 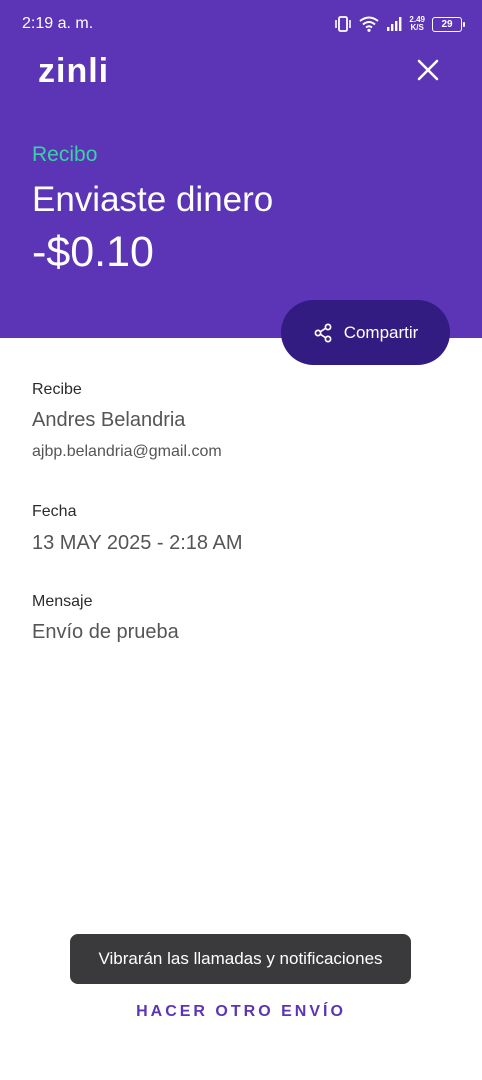 What do you see at coordinates (62, 601) in the screenshot?
I see `message-label: Mensaje` at bounding box center [62, 601].